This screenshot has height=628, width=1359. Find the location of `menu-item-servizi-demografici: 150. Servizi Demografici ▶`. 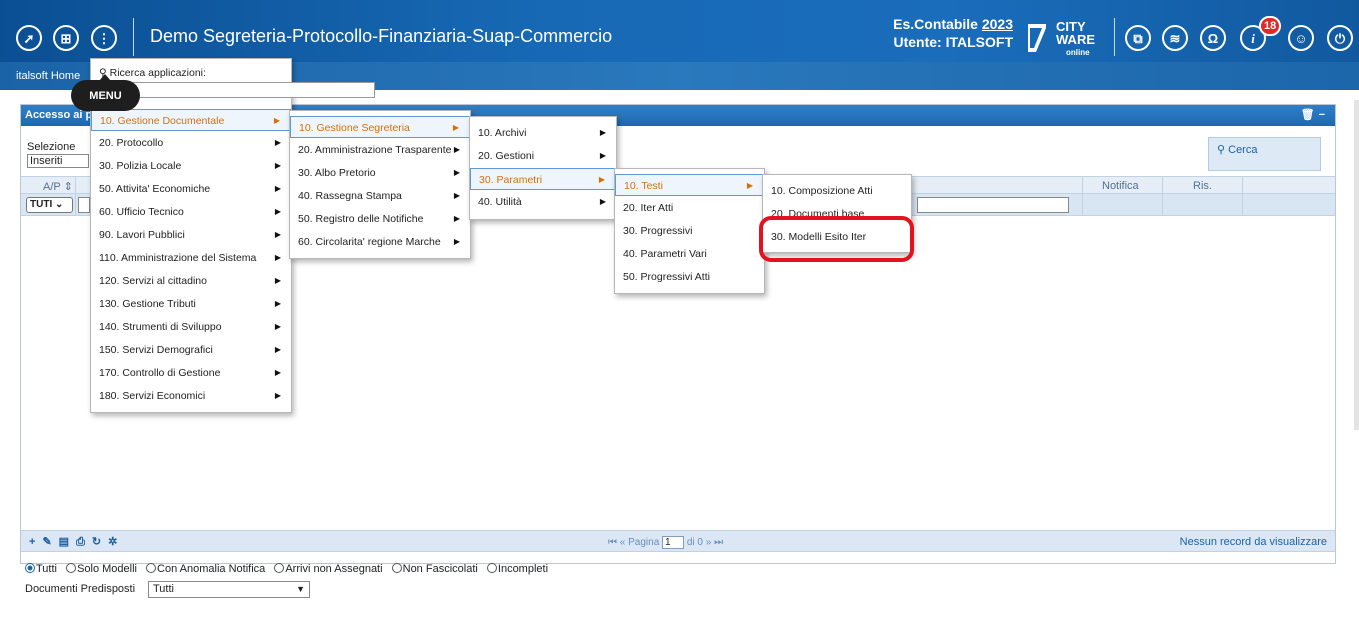

menu-item-servizi-demografici: 150. Servizi Demografici ▶ is located at coordinates (191, 350).